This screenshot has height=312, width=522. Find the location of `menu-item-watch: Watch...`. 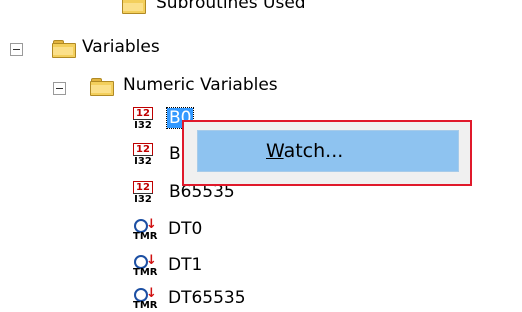

menu-item-watch: Watch... is located at coordinates (328, 151).